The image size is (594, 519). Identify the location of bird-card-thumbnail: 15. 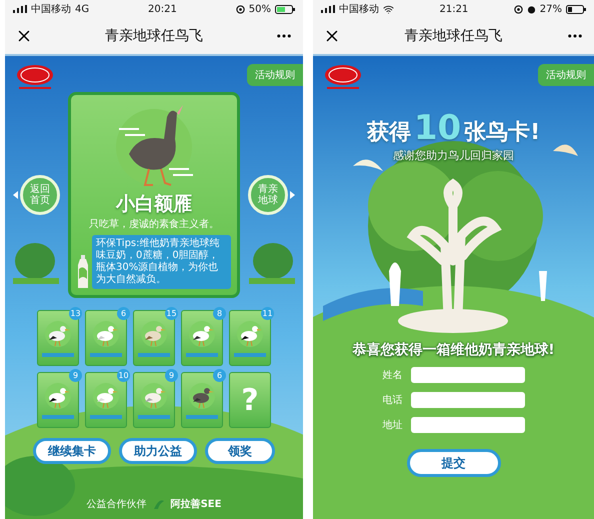
(154, 338).